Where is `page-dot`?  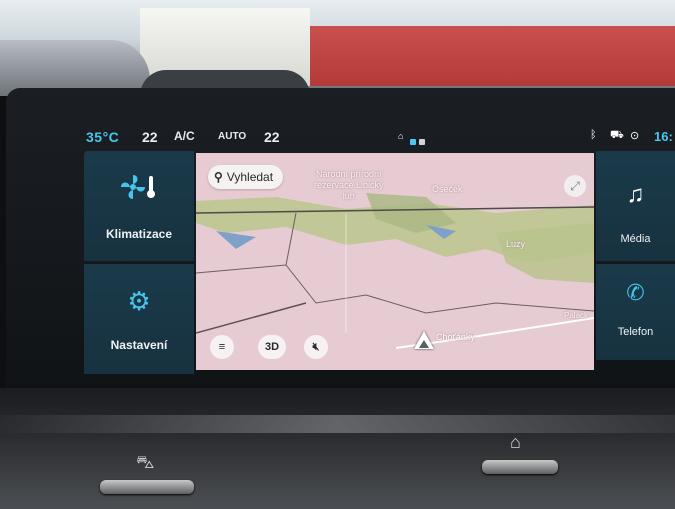
page-dot is located at coordinates (422, 141).